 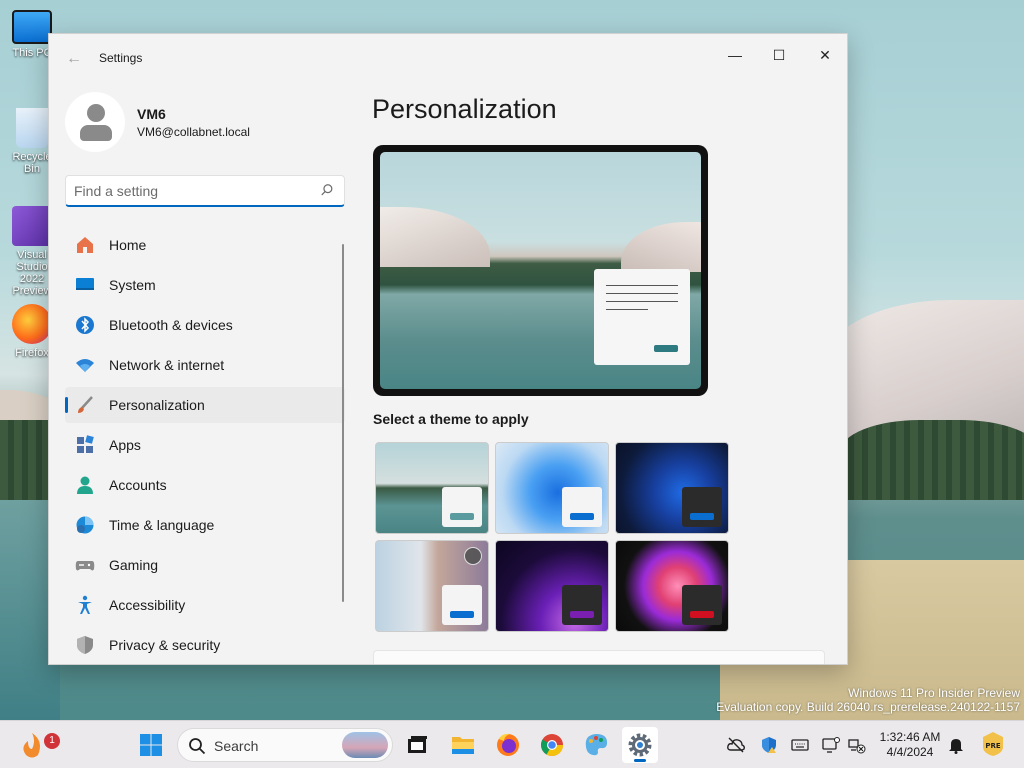 I want to click on theme-bloom-light, so click(x=552, y=488).